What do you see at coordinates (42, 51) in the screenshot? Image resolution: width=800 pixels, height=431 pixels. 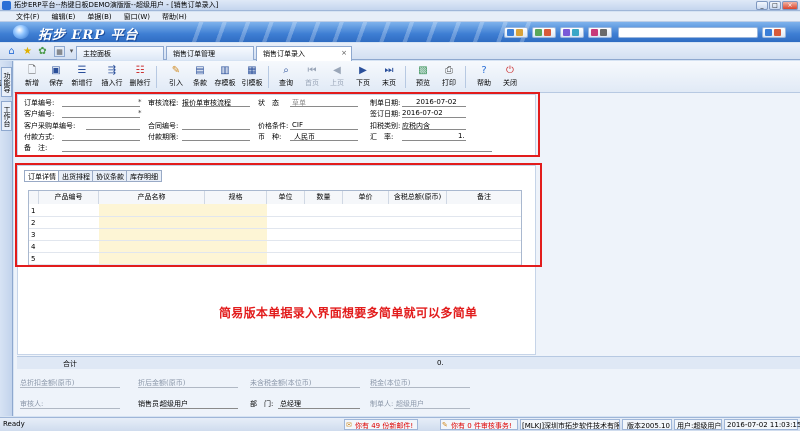 I see `refresh-icon: ✿` at bounding box center [42, 51].